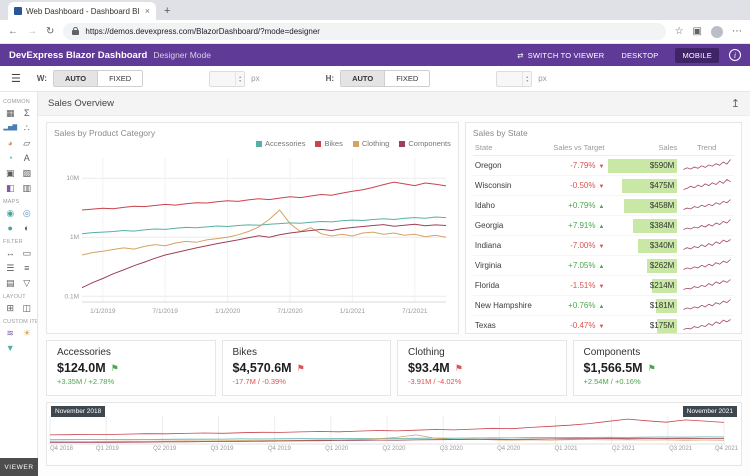 The height and width of the screenshot is (476, 750). I want to click on kpi-card-components: Components $1,566.5M ⚑ +2.54M / +0.16%, so click(657, 368).